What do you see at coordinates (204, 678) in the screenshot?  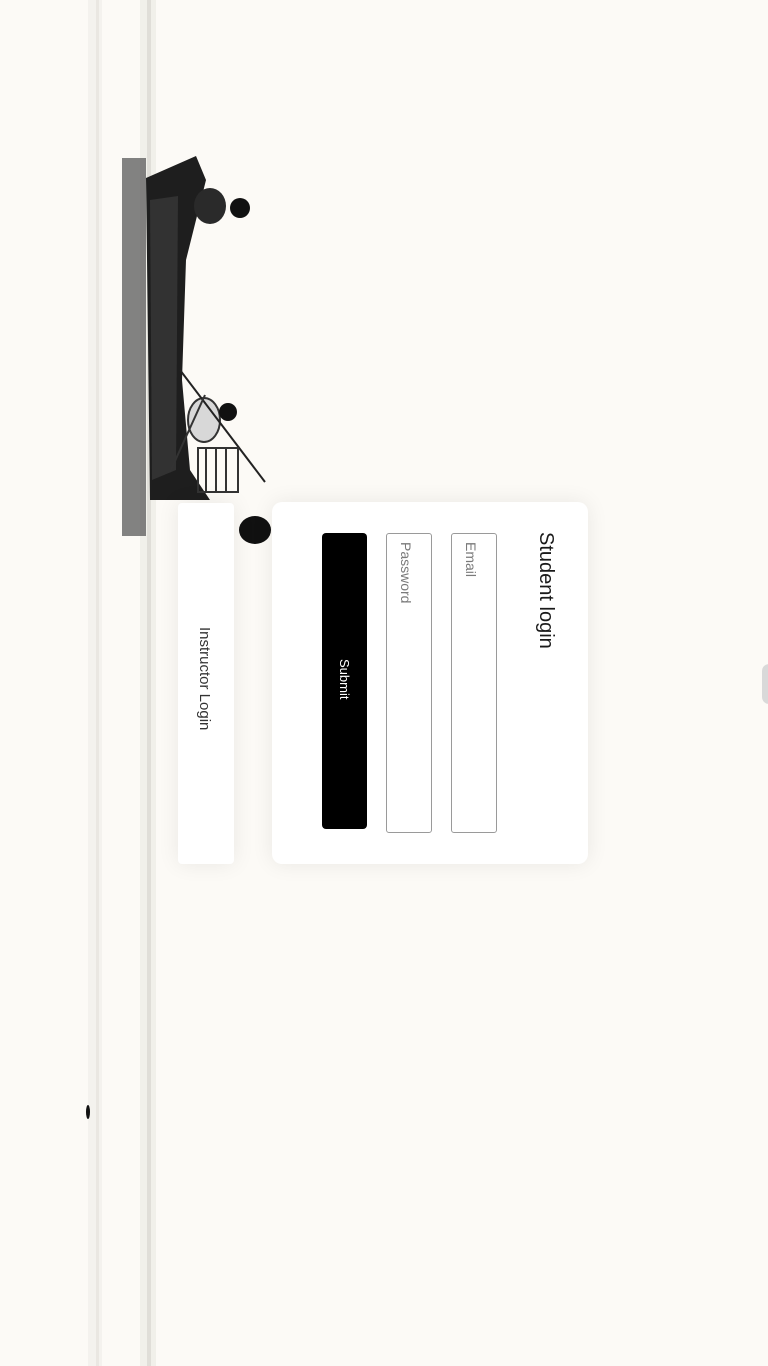 I see `instructor-login-link: Instructor Login` at bounding box center [204, 678].